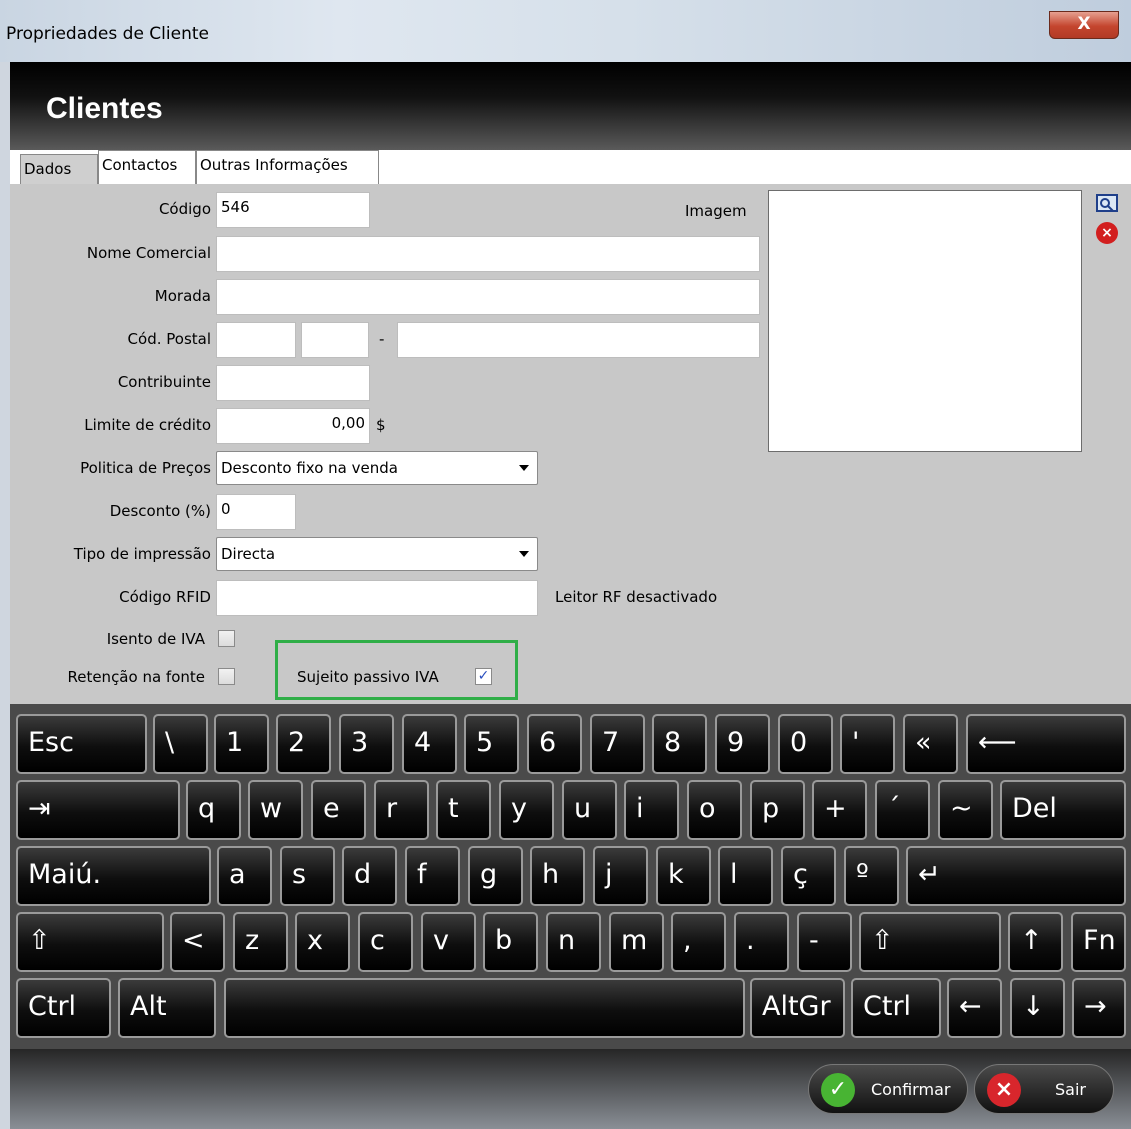  What do you see at coordinates (589, 810) in the screenshot?
I see `key-u: u` at bounding box center [589, 810].